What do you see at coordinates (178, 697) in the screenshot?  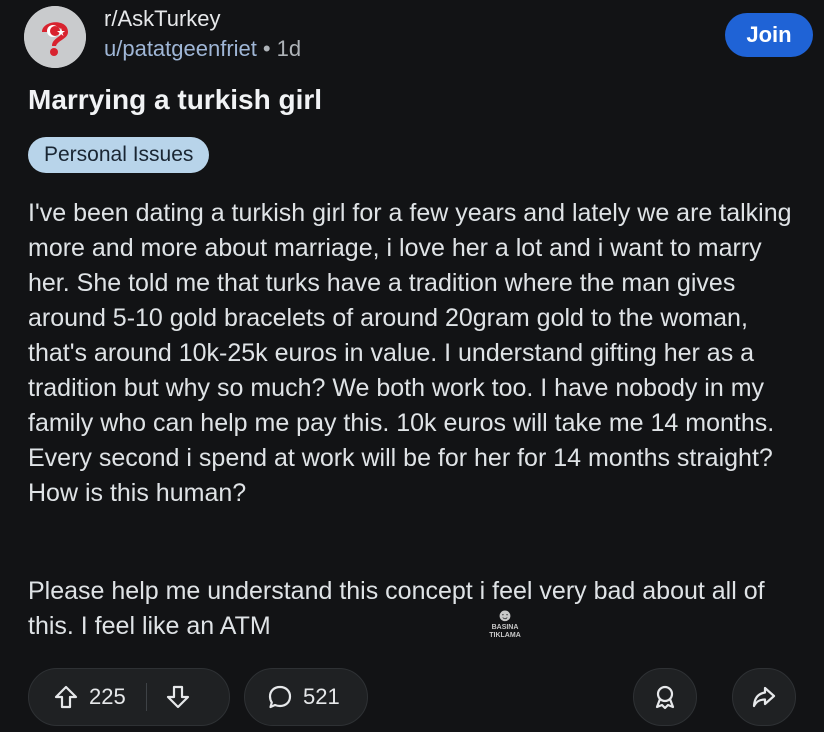 I see `arrow-down-icon` at bounding box center [178, 697].